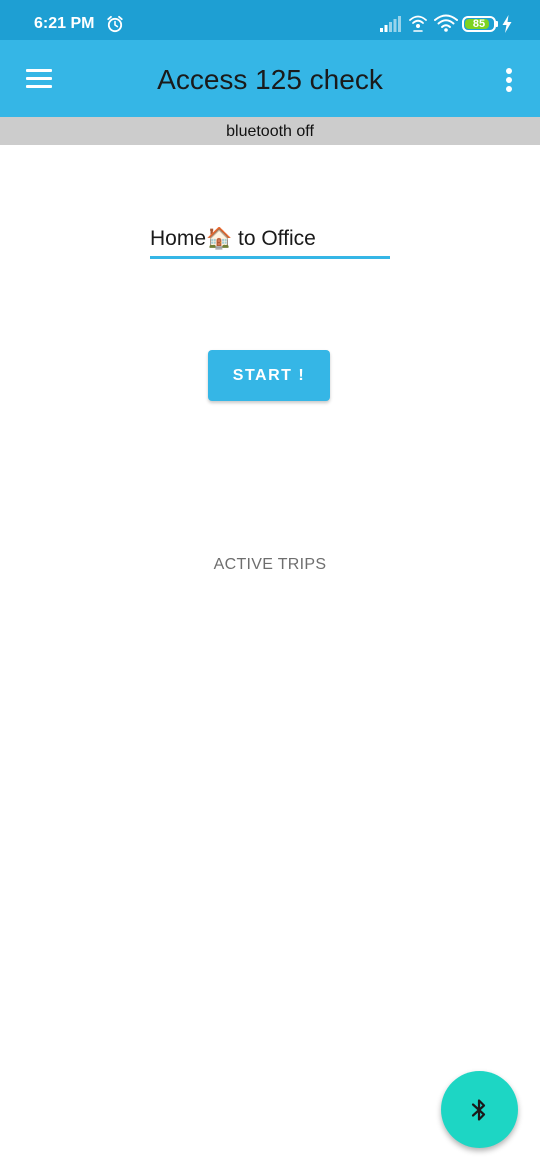  I want to click on bluetooth-fab, so click(479, 1109).